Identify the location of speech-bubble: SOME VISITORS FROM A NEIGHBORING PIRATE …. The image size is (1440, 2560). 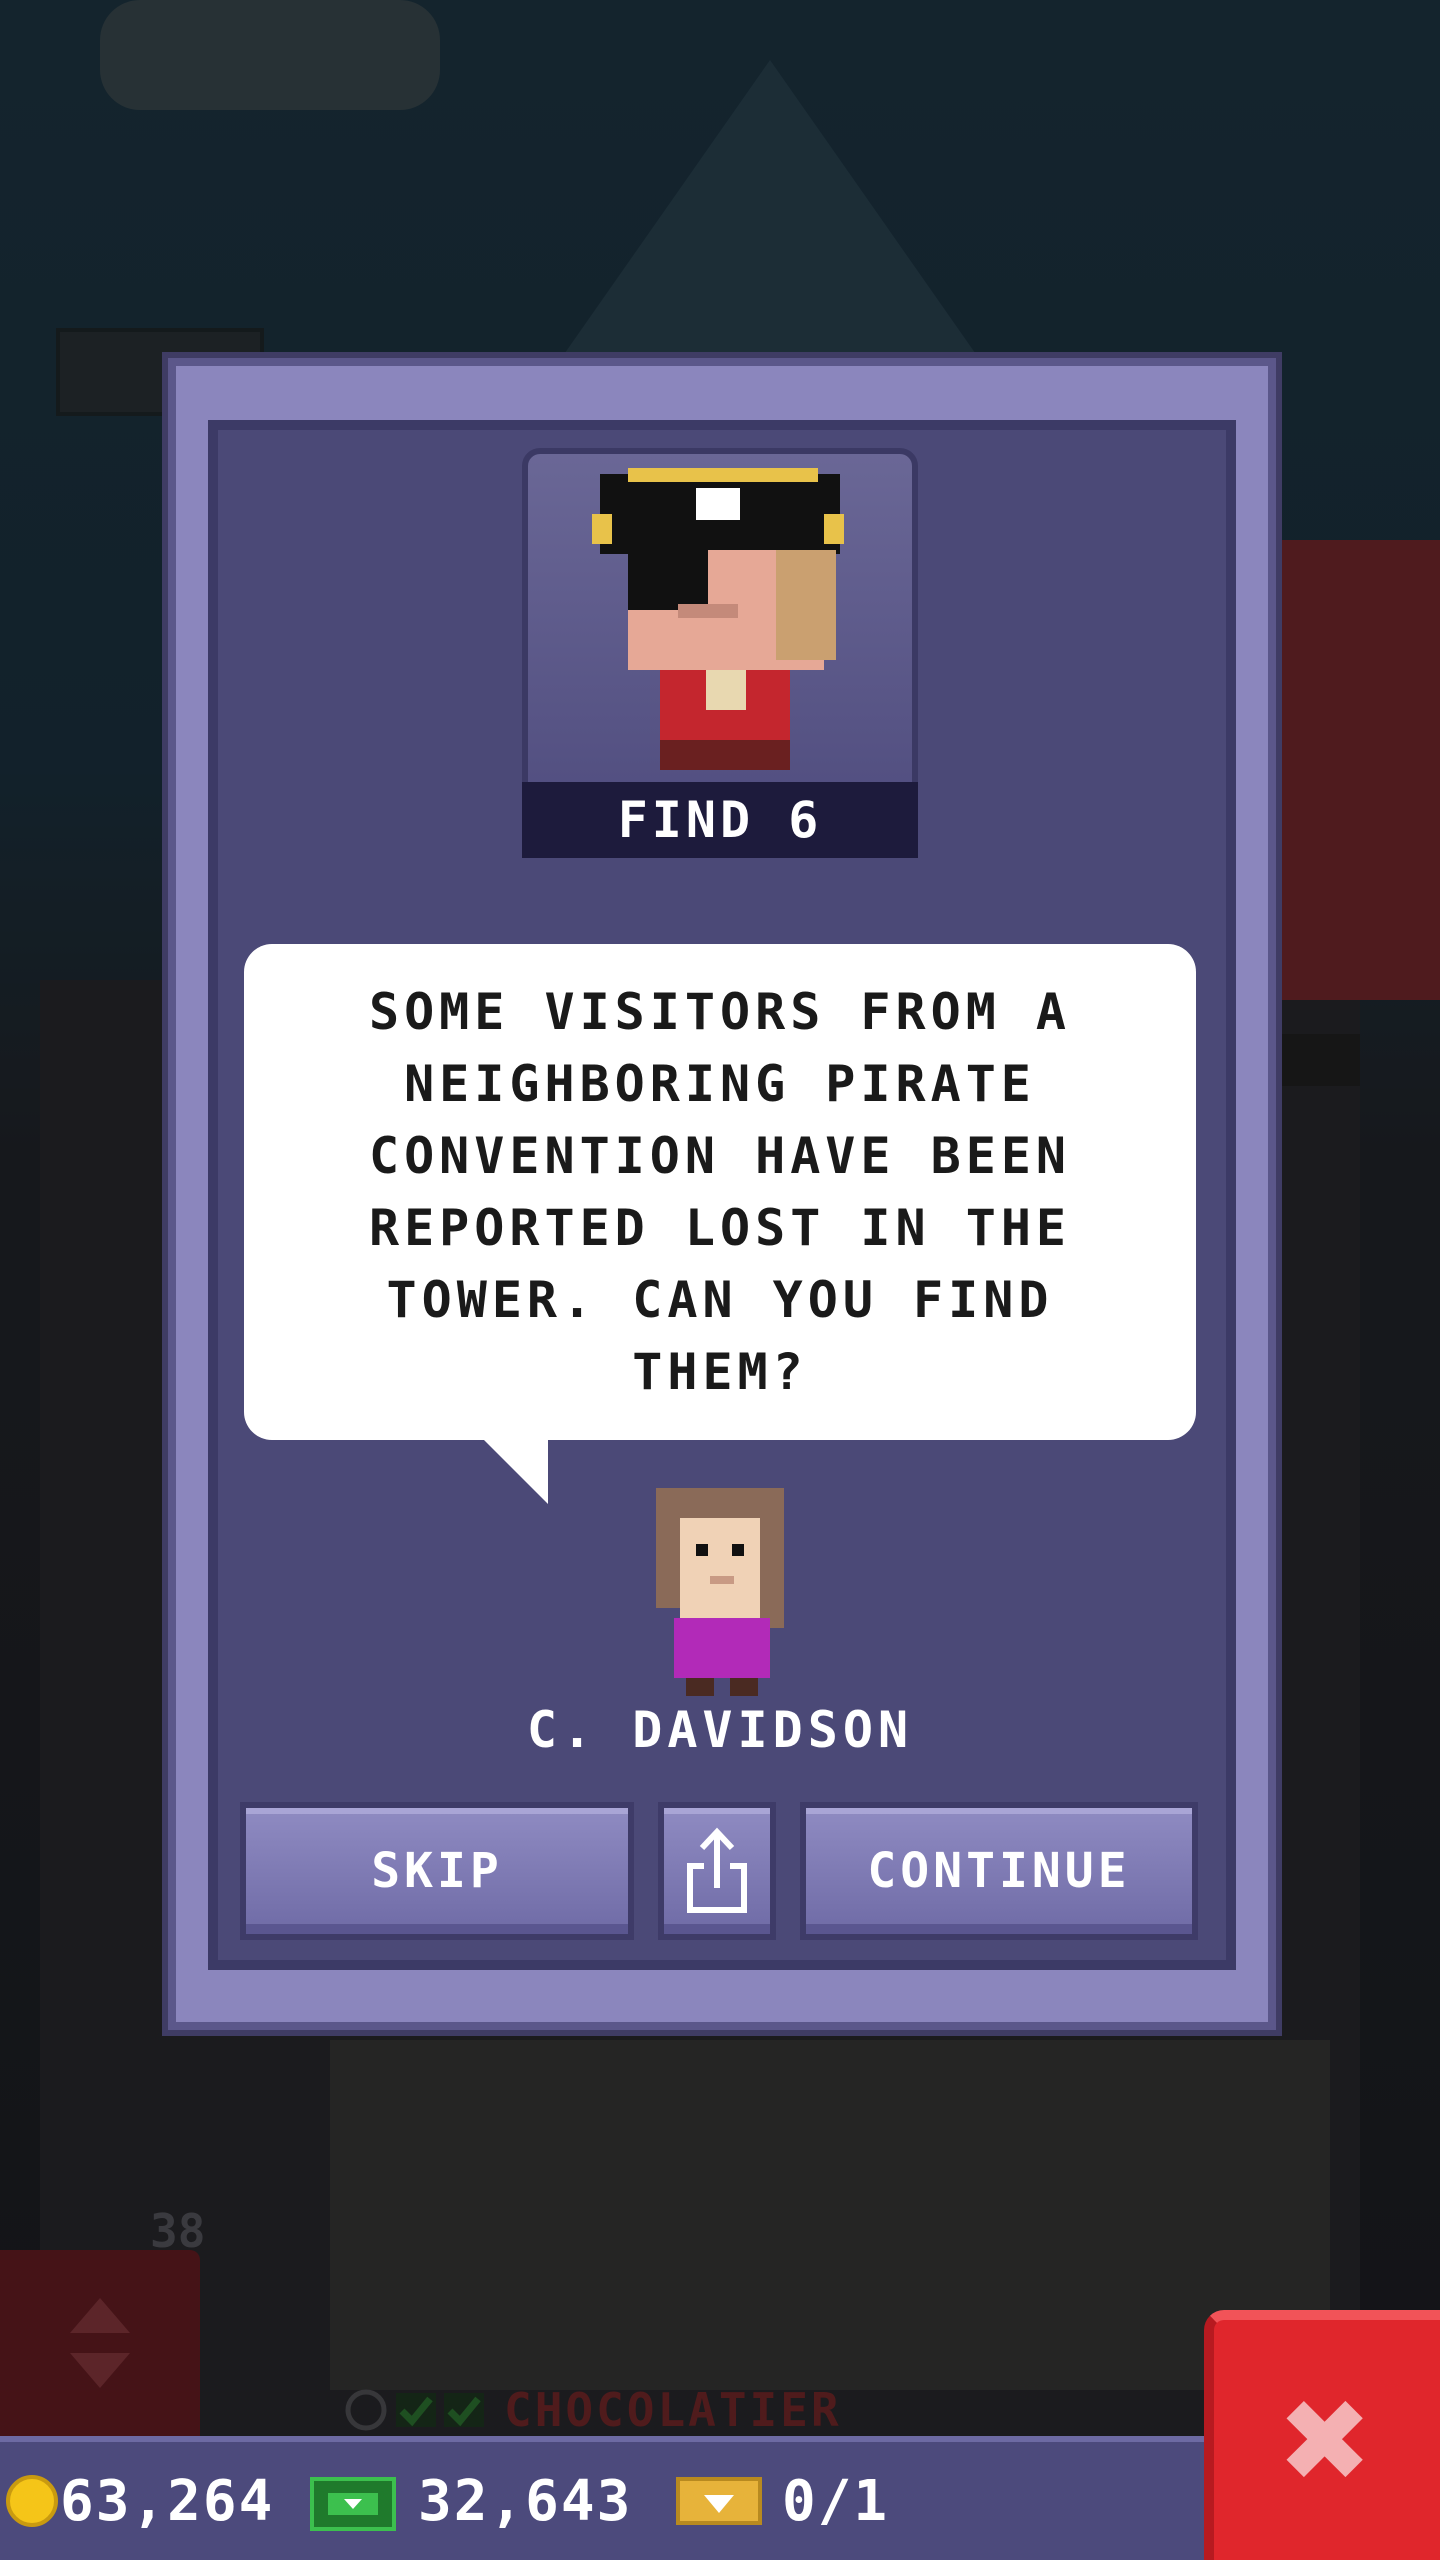
(720, 1192).